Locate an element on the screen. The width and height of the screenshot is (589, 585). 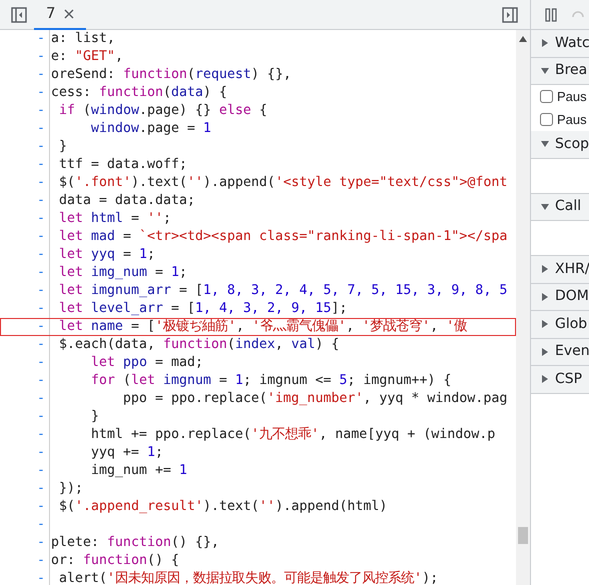
section-header: Watc is located at coordinates (560, 44).